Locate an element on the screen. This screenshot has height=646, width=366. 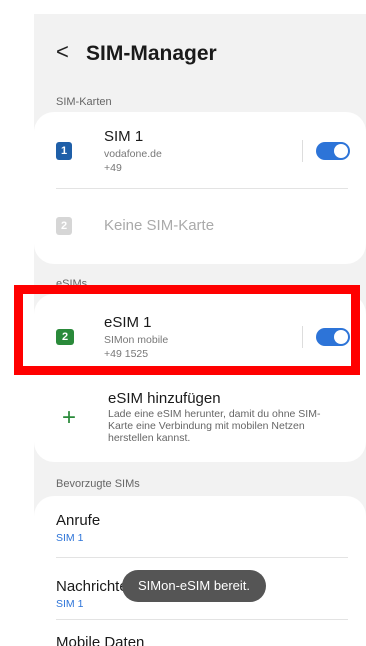
sim2-empty-label: Keine SIM-Karte is located at coordinates (159, 225).